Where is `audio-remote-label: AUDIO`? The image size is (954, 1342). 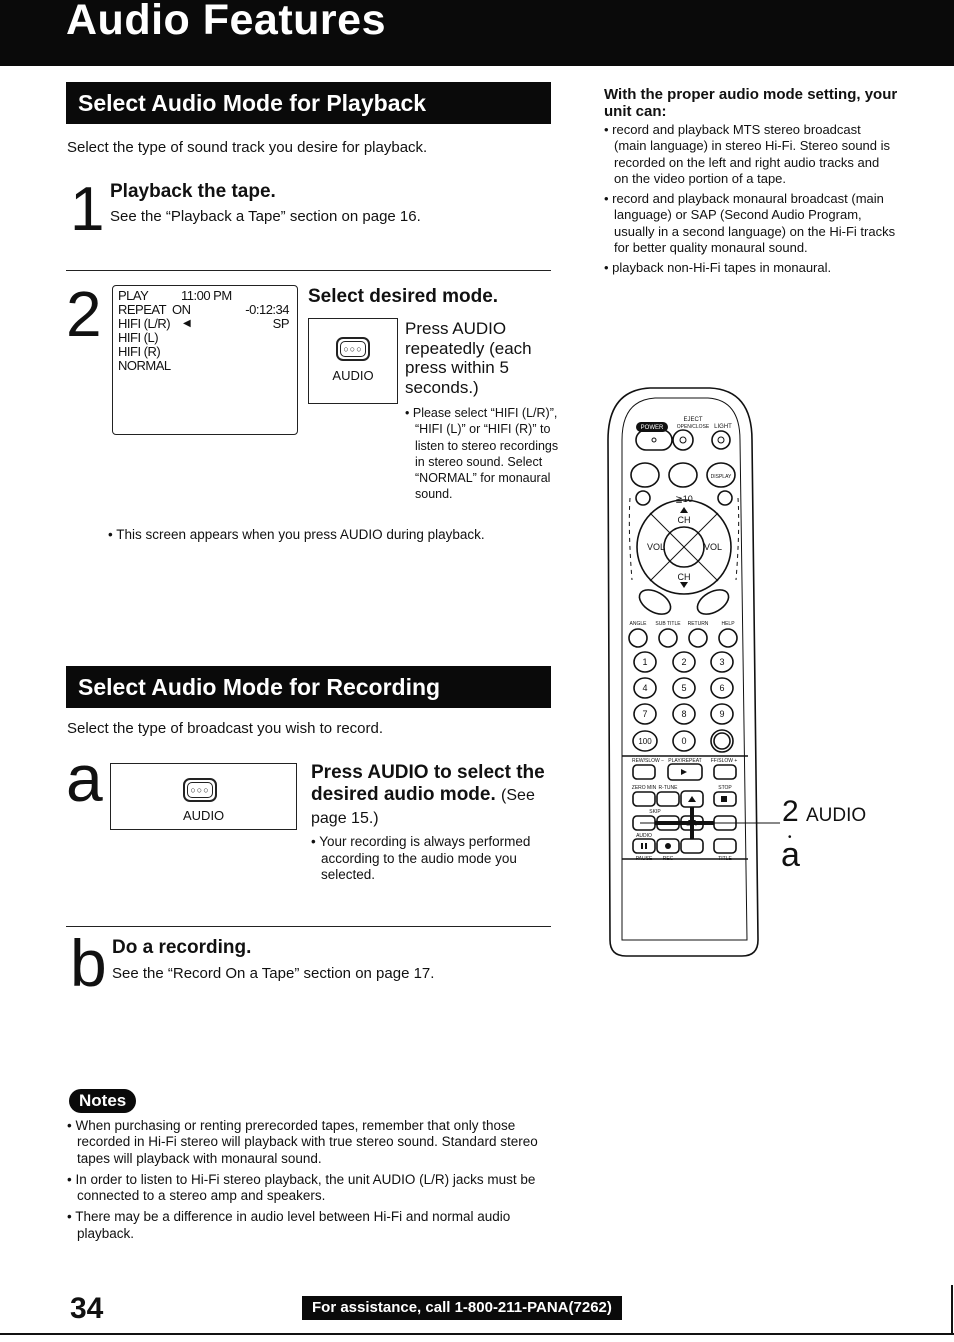
audio-remote-label: AUDIO is located at coordinates (644, 836).